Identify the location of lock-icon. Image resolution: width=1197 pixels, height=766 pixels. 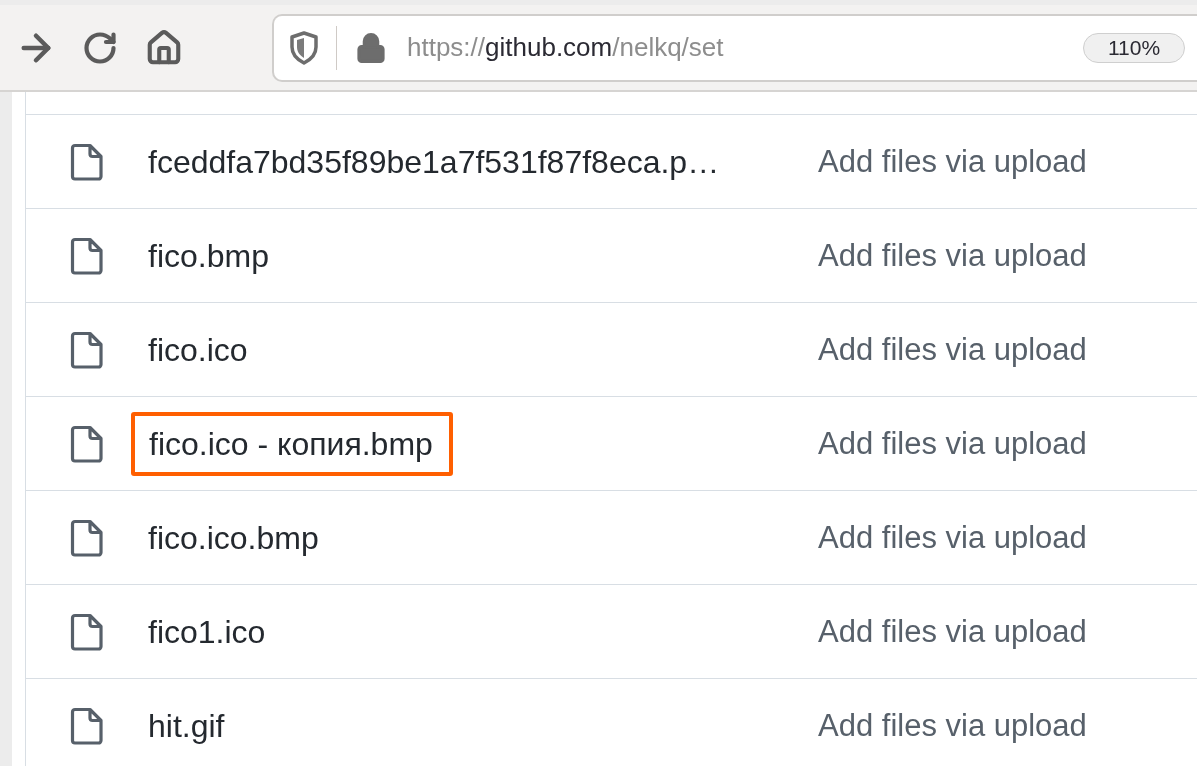
(371, 47).